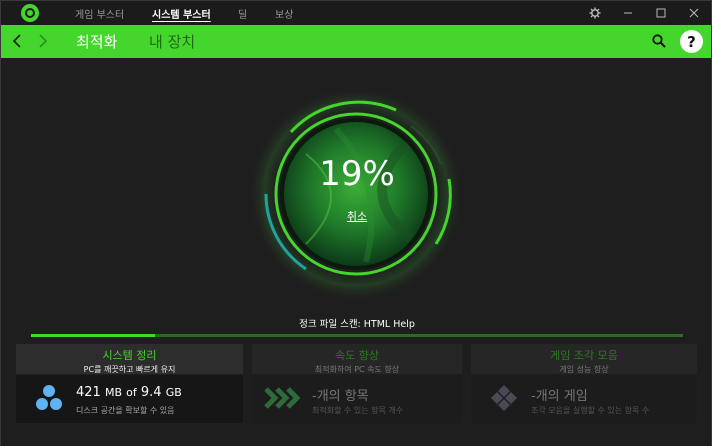 Image resolution: width=712 pixels, height=446 pixels. I want to click on tab-rewards: 보상, so click(284, 13).